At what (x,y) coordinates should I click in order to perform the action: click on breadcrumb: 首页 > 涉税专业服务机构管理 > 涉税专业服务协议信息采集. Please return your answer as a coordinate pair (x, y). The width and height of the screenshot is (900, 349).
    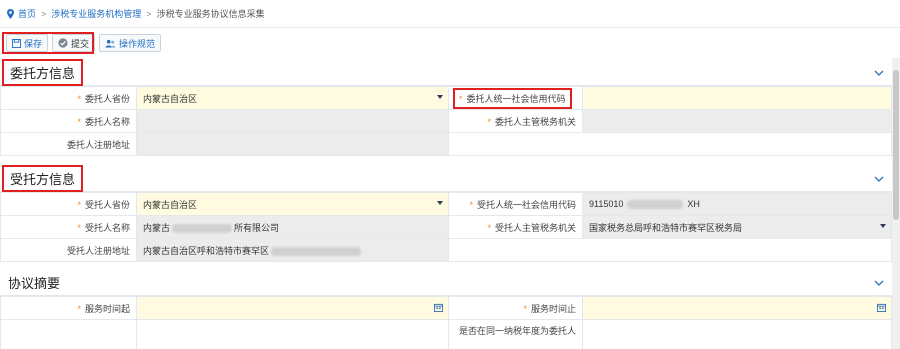
    Looking at the image, I should click on (450, 14).